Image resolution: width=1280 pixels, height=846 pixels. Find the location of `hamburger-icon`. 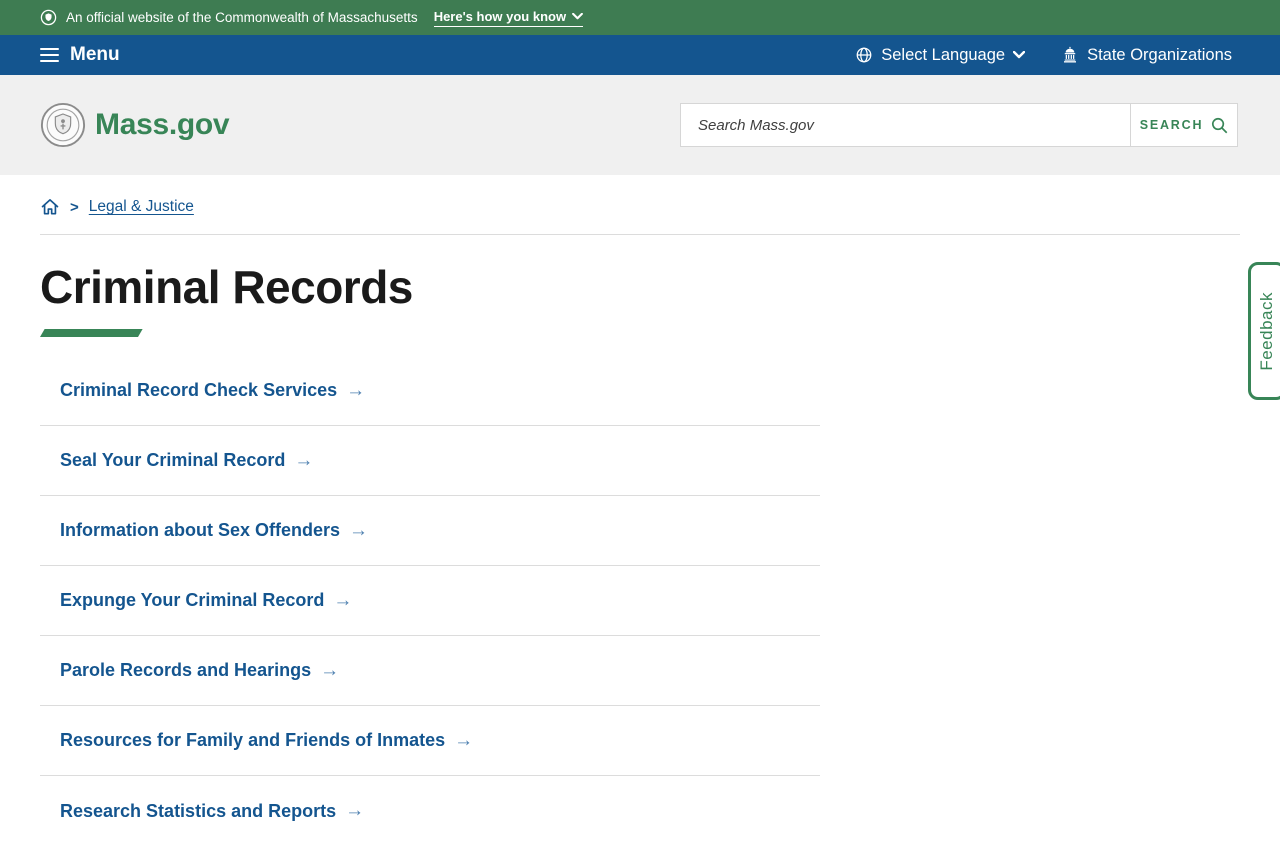

hamburger-icon is located at coordinates (49, 55).